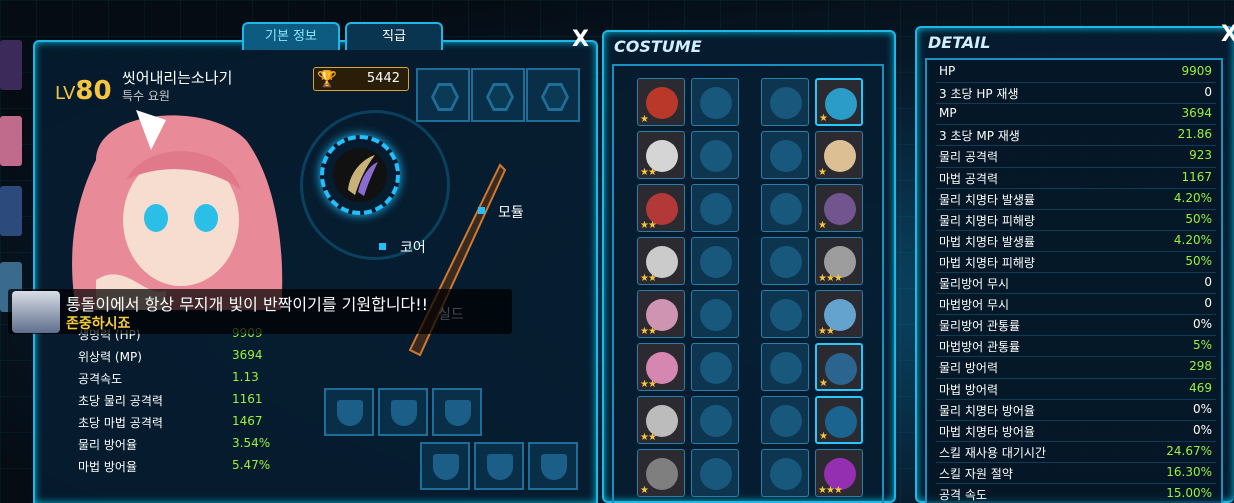  What do you see at coordinates (969, 178) in the screenshot?
I see `detail-label: 마법 공격력` at bounding box center [969, 178].